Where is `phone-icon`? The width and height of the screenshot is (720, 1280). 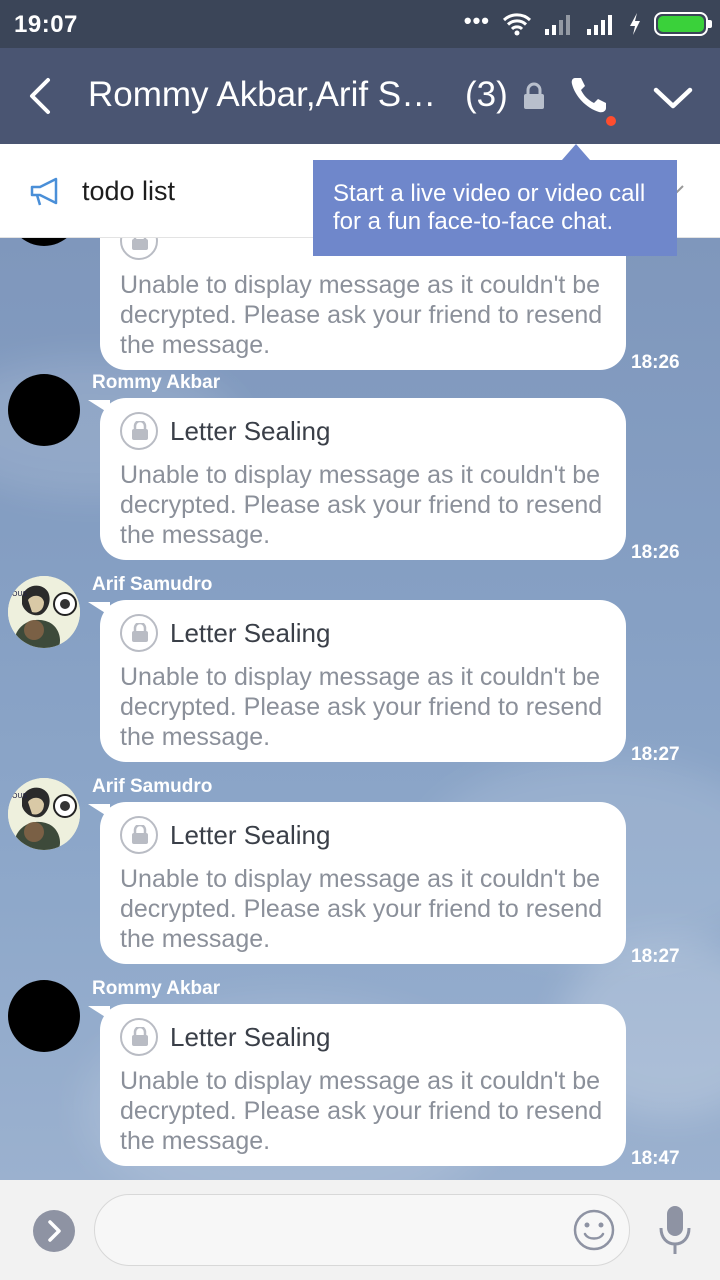
phone-icon is located at coordinates (592, 96).